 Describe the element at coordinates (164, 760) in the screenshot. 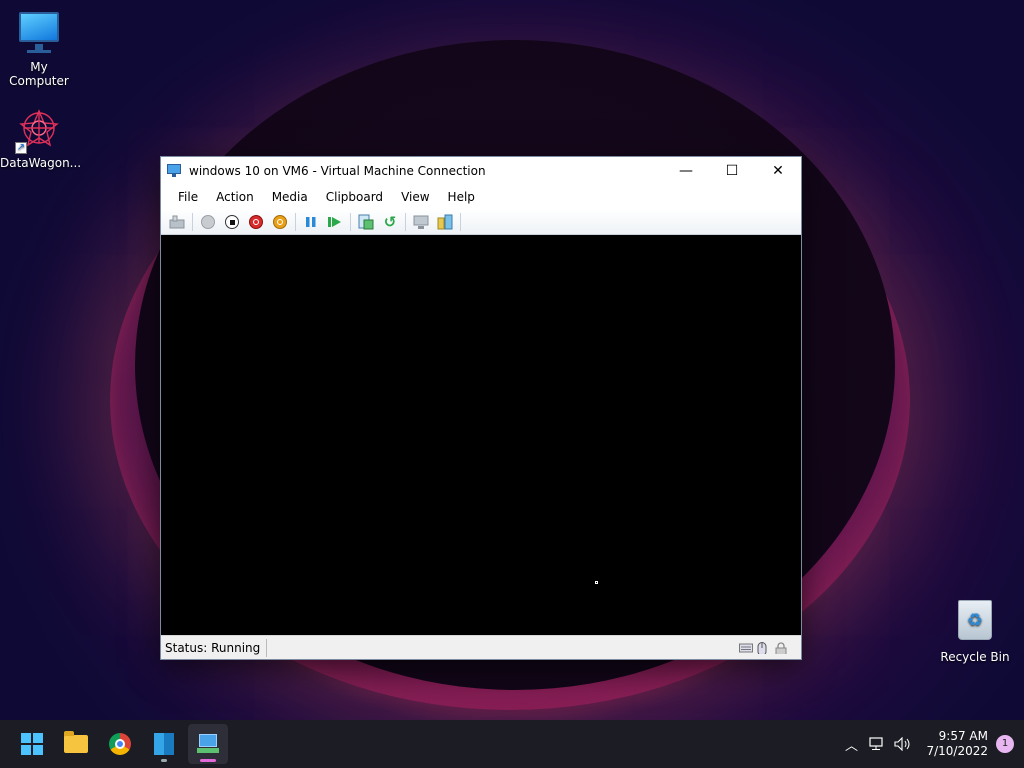

I see `running-indicator` at that location.